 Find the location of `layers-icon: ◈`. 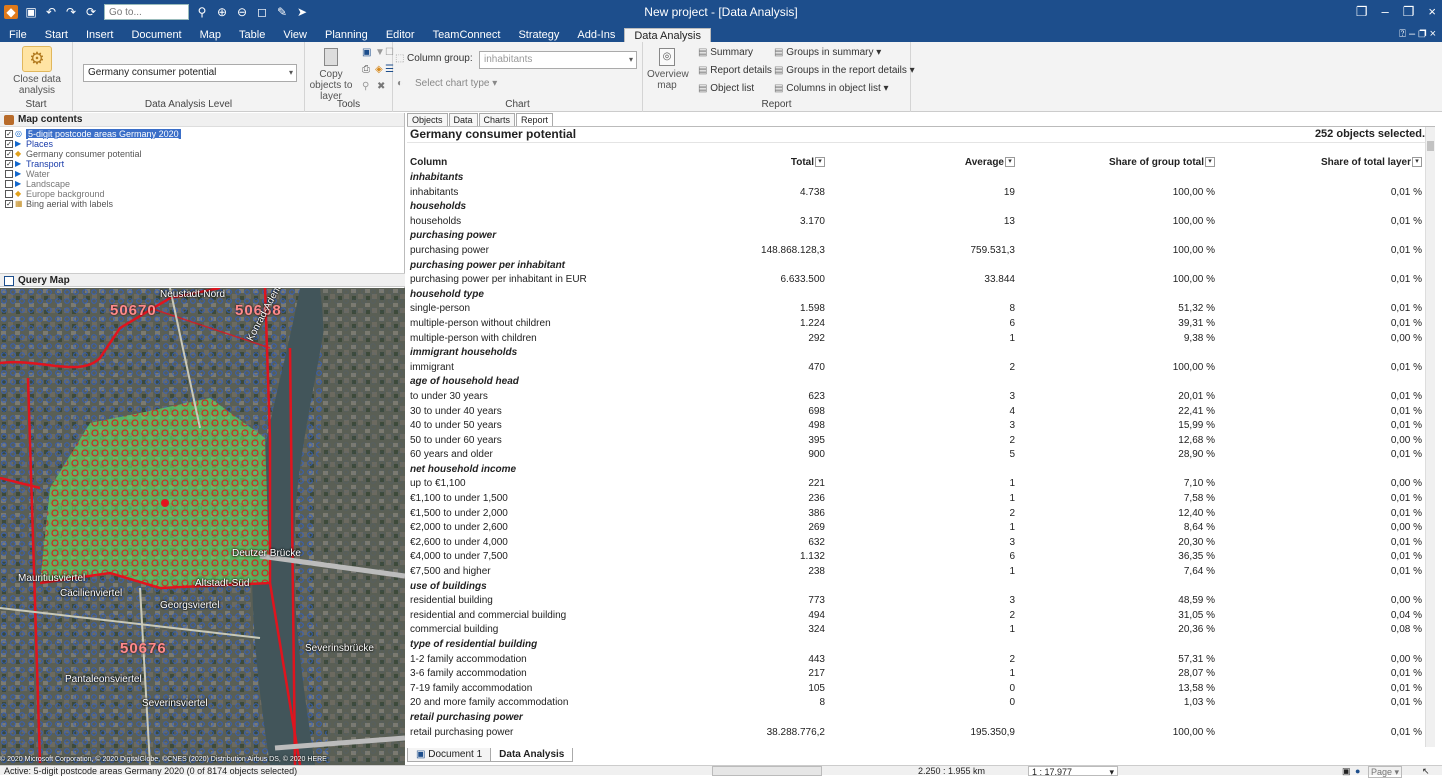

layers-icon: ◈ is located at coordinates (379, 69).